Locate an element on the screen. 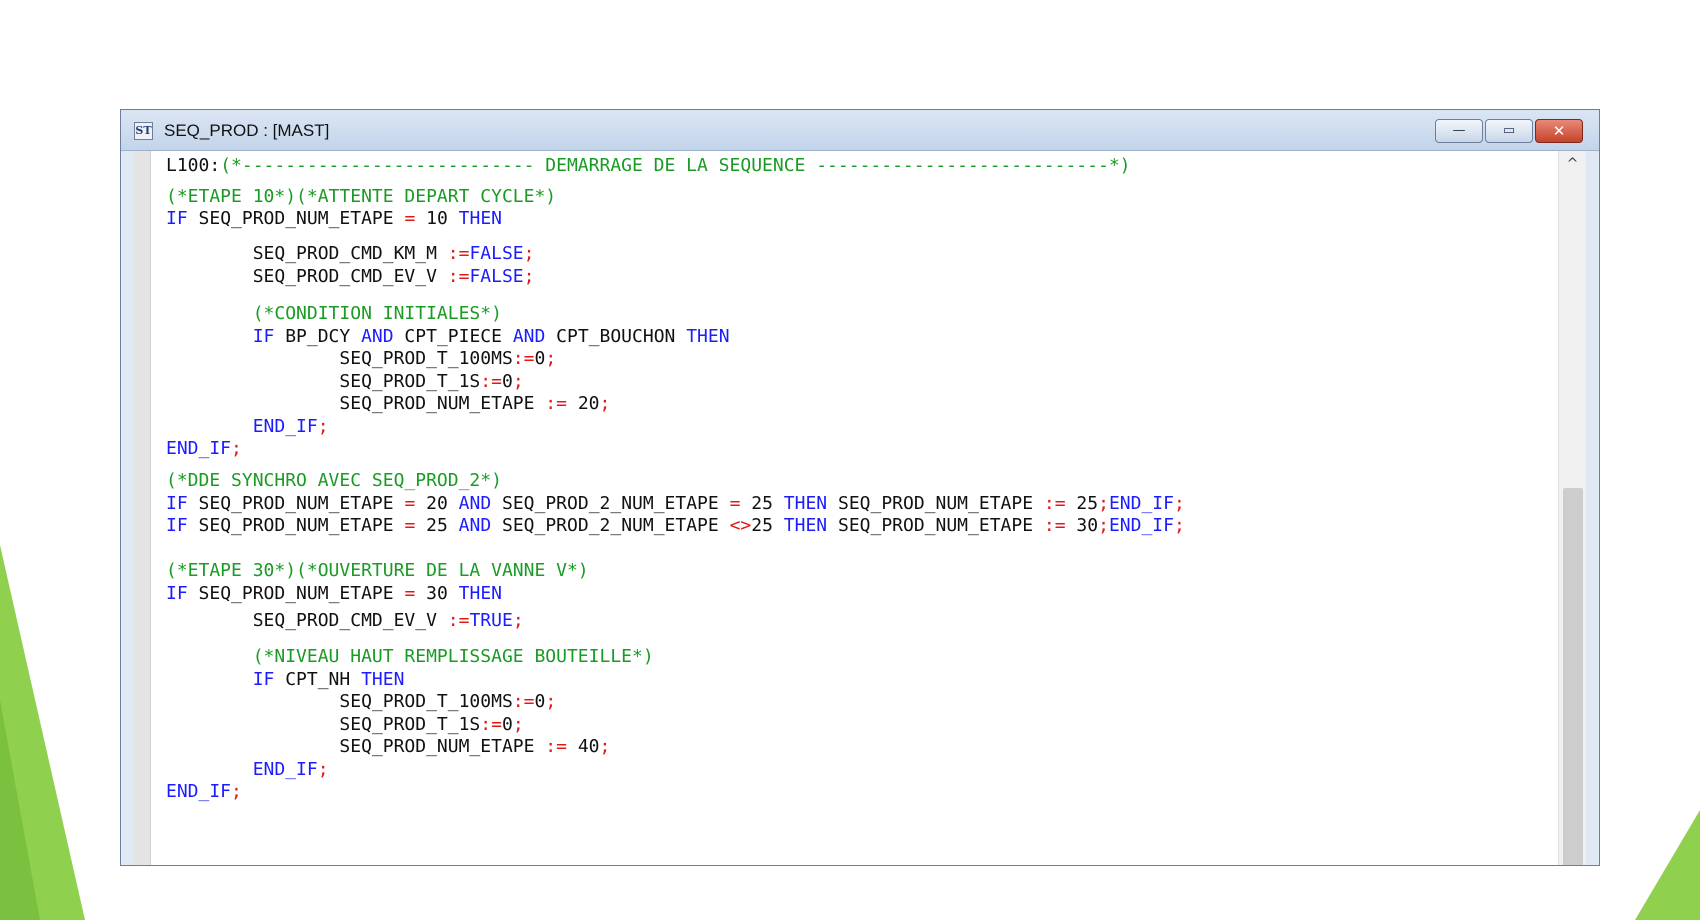 This screenshot has height=920, width=1700. code-line: SEQ_PROD_CMD_EV_V :=TRUE; is located at coordinates (345, 621).